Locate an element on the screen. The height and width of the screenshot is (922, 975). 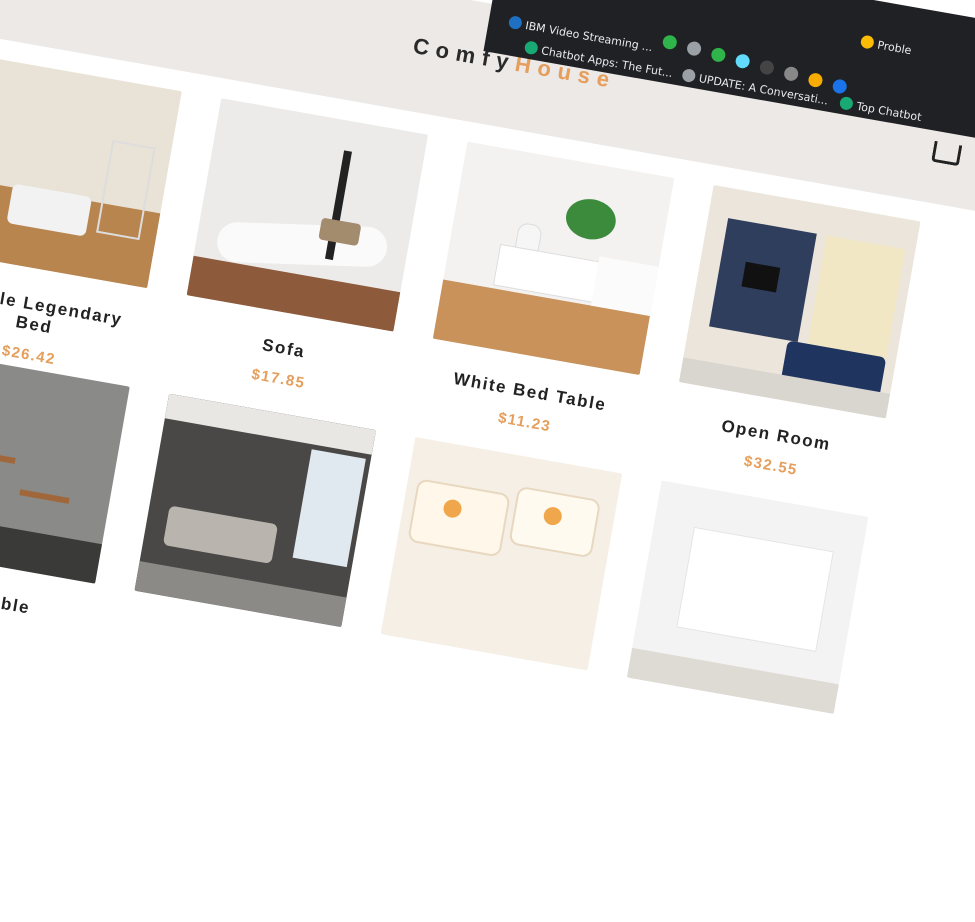
product-photo-bed-table is located at coordinates (553, 258).